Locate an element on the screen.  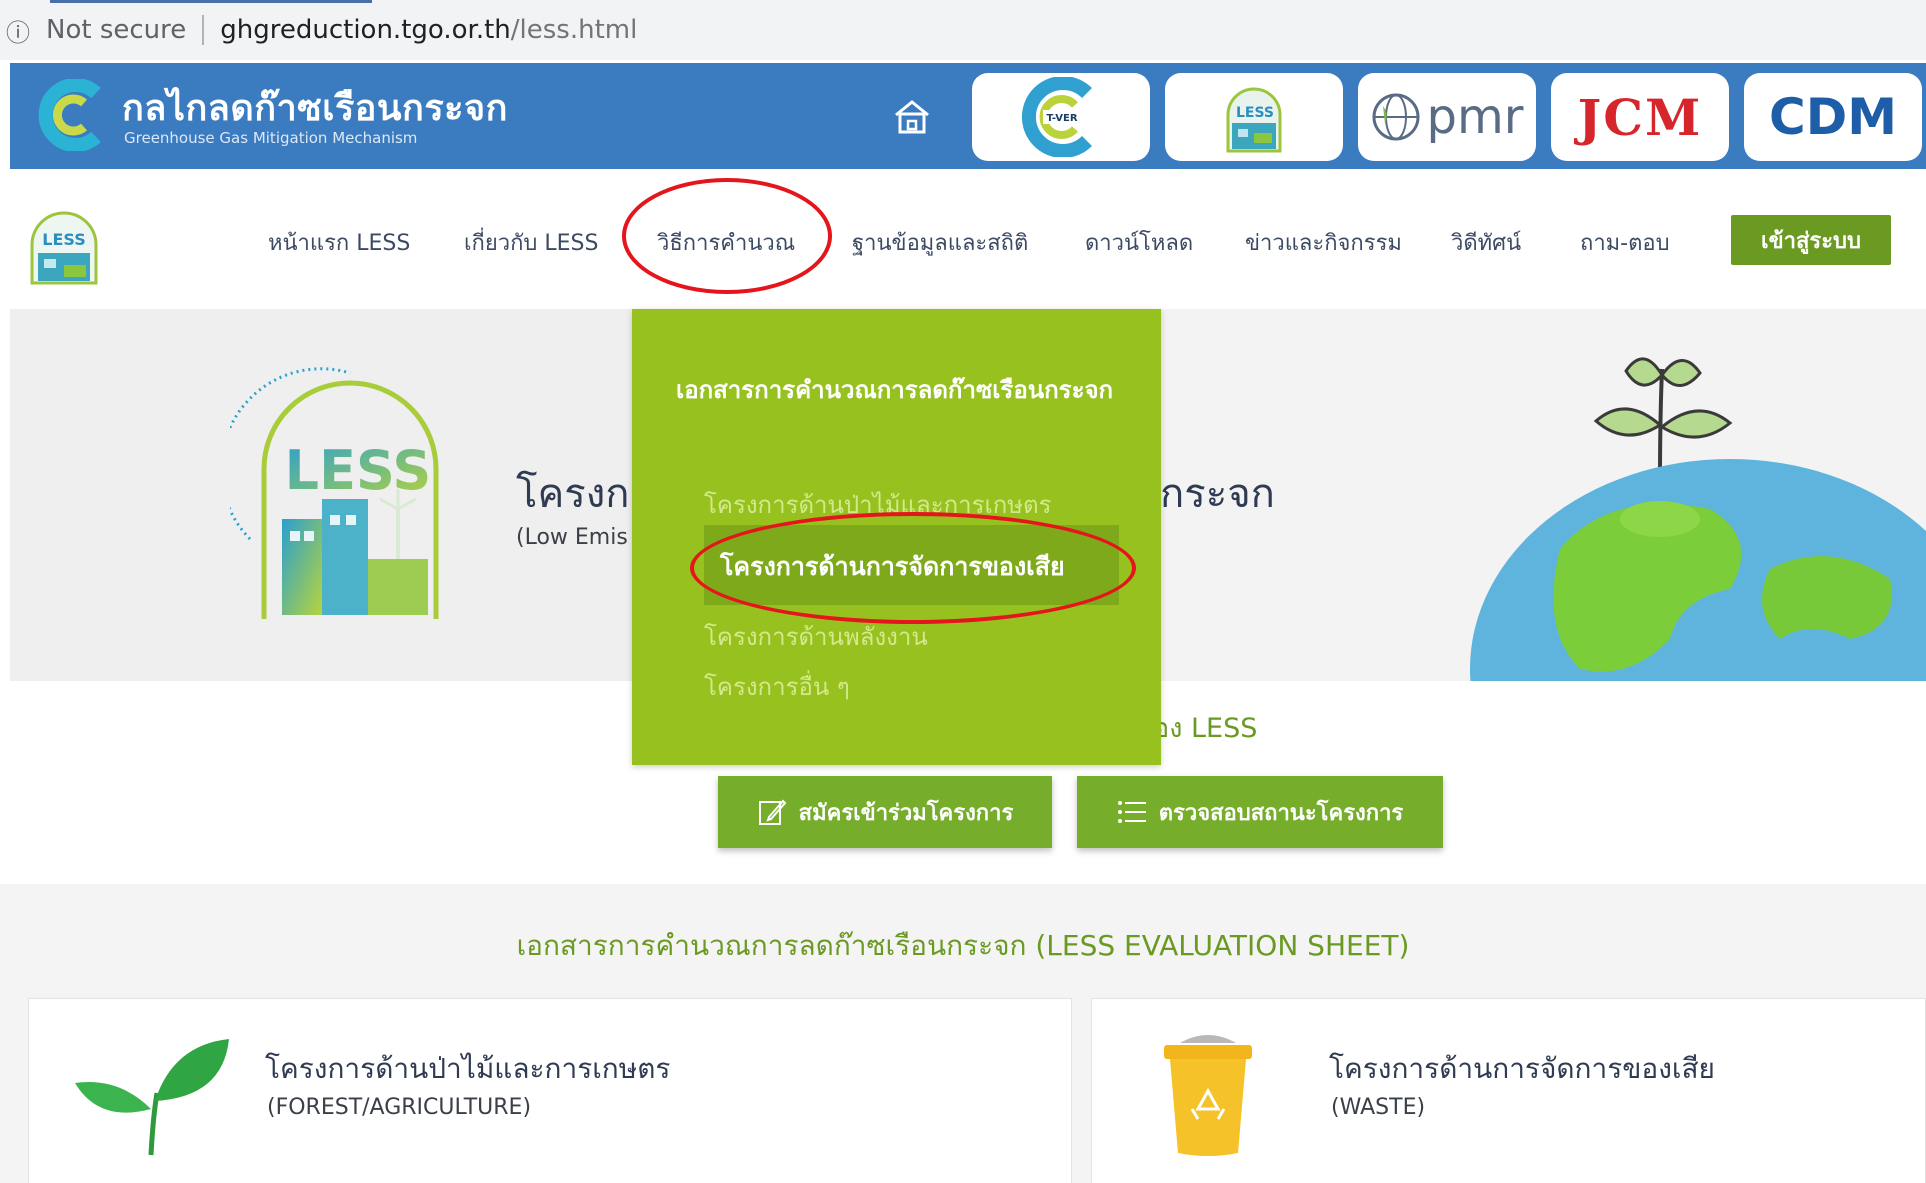
nav-faq: ถาม-ตอบ is located at coordinates (1625, 242).